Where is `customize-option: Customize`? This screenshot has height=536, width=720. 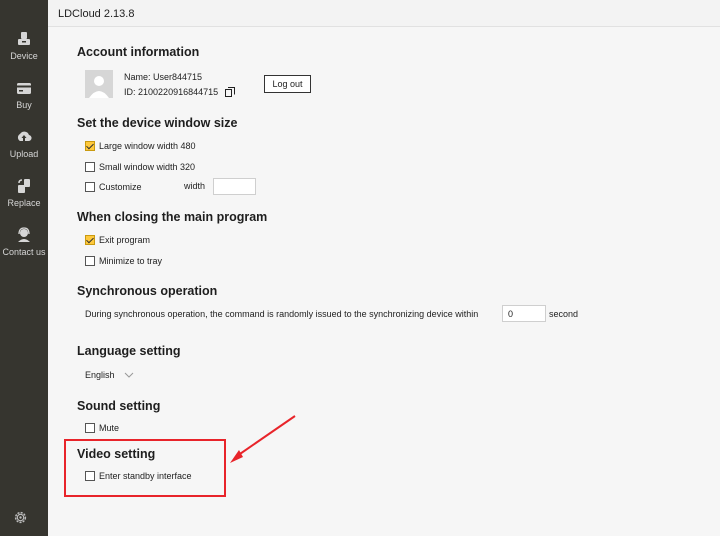 customize-option: Customize is located at coordinates (113, 187).